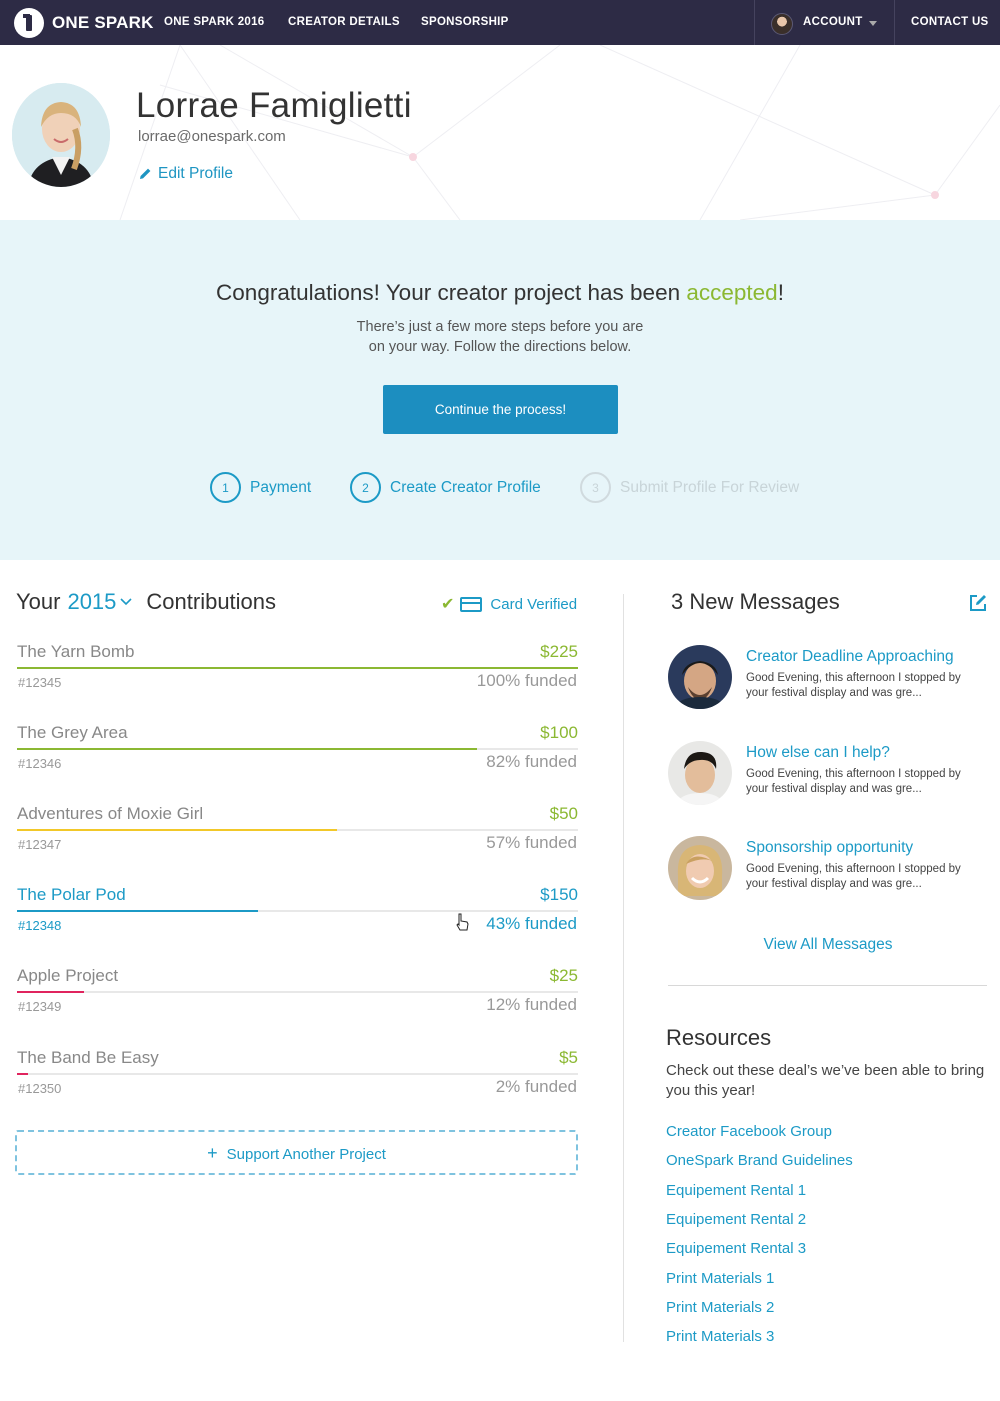  Describe the element at coordinates (568, 1057) in the screenshot. I see `contribution-amount: $5` at that location.